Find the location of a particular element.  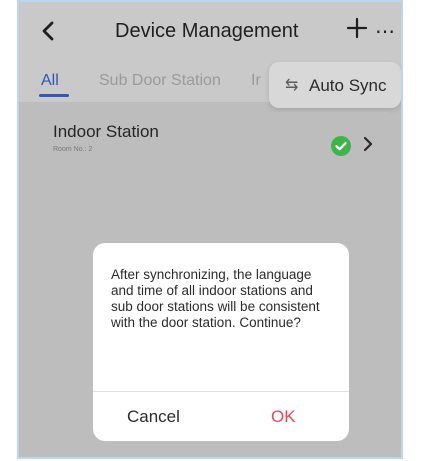

ok-button: OK is located at coordinates (283, 417).